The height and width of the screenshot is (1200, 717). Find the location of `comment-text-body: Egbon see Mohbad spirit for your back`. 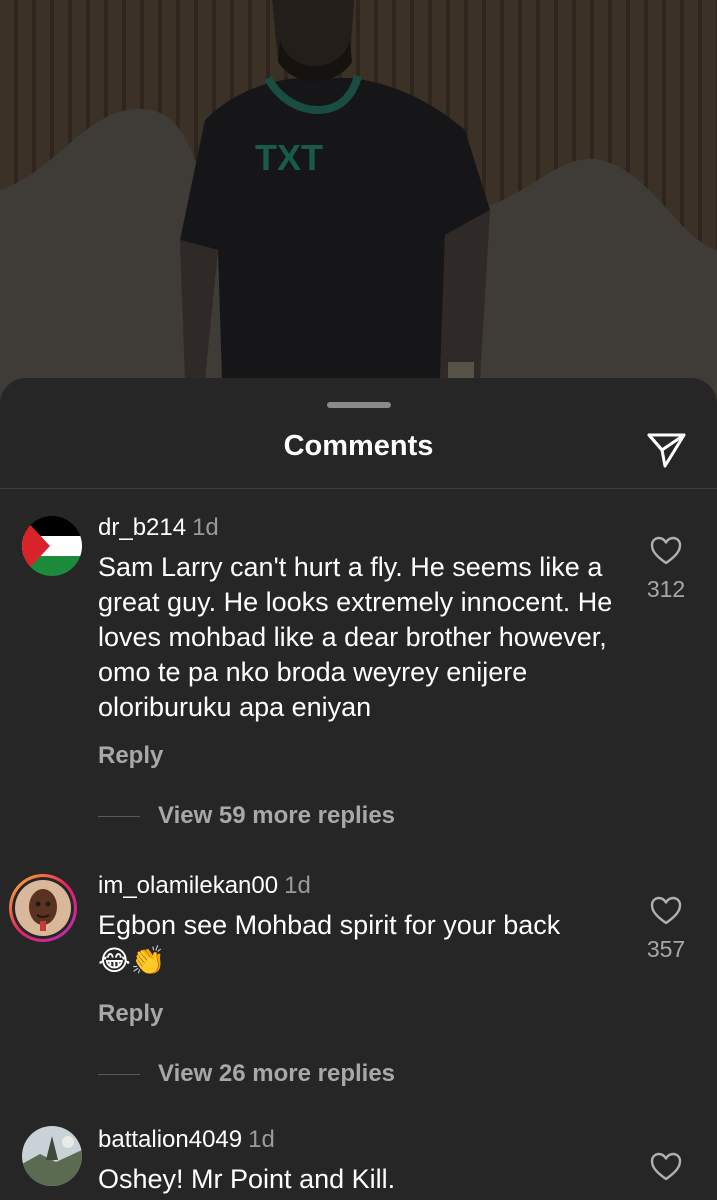

comment-text-body: Egbon see Mohbad spirit for your back is located at coordinates (329, 925).